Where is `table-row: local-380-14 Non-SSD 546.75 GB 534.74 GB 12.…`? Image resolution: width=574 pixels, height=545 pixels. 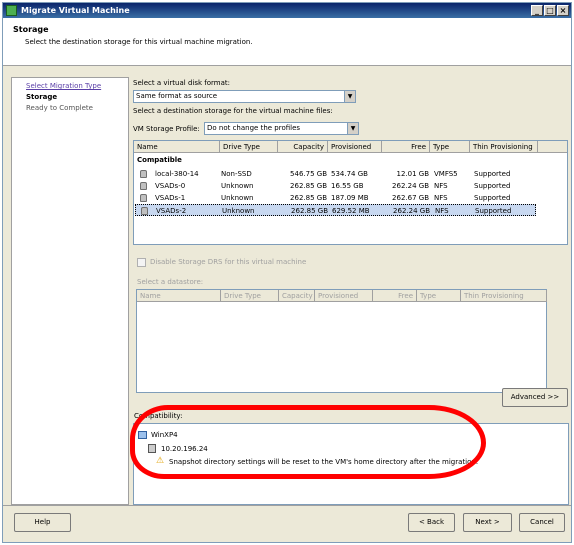 table-row: local-380-14 Non-SSD 546.75 GB 534.74 GB 12.… is located at coordinates (335, 174).